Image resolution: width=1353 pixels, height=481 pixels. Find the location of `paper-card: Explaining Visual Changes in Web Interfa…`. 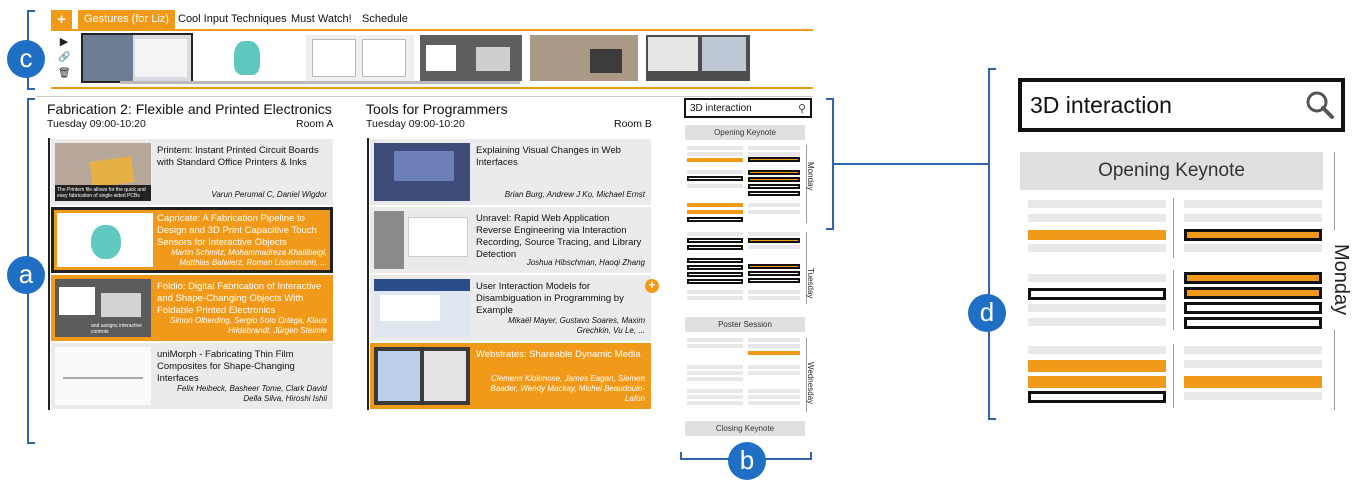

paper-card: Explaining Visual Changes in Web Interfa… is located at coordinates (510, 172).